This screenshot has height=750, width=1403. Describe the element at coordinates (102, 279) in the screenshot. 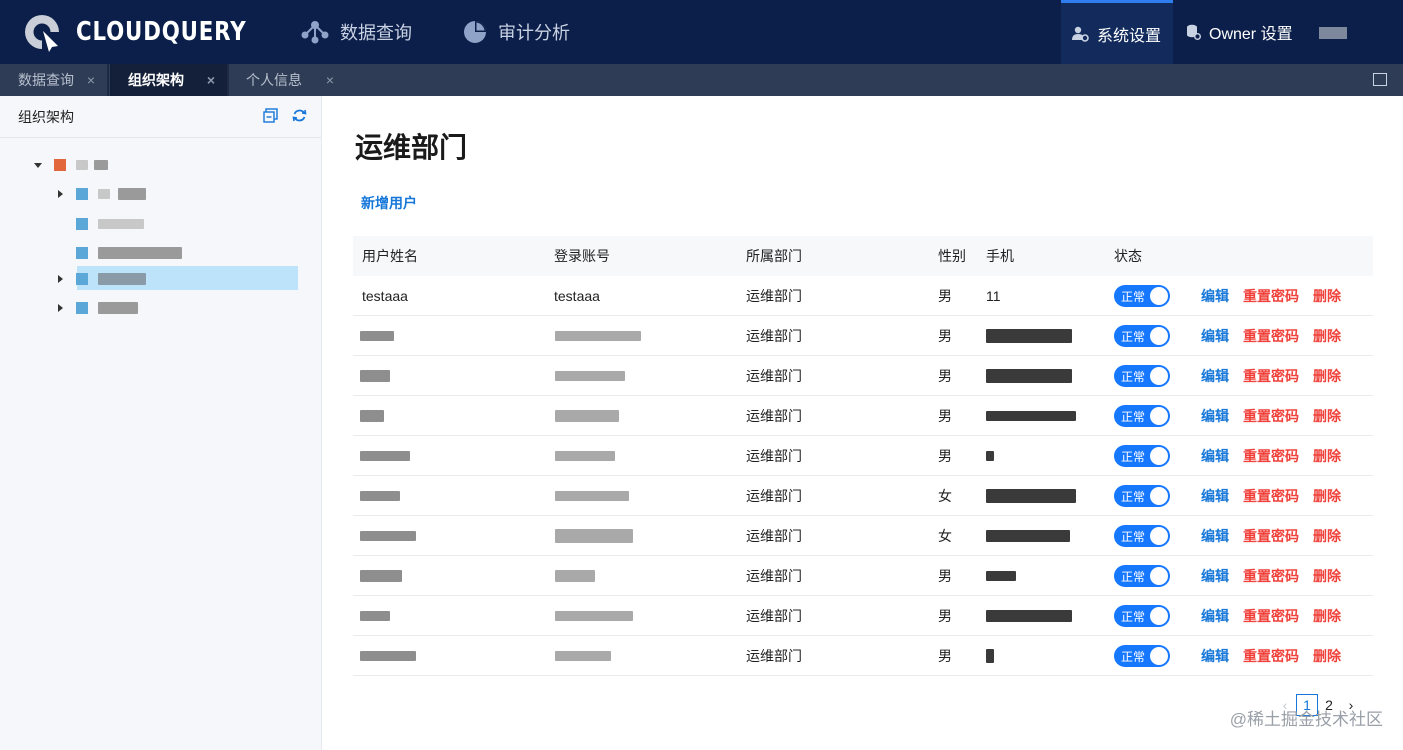

I see `tree-node-selected` at that location.